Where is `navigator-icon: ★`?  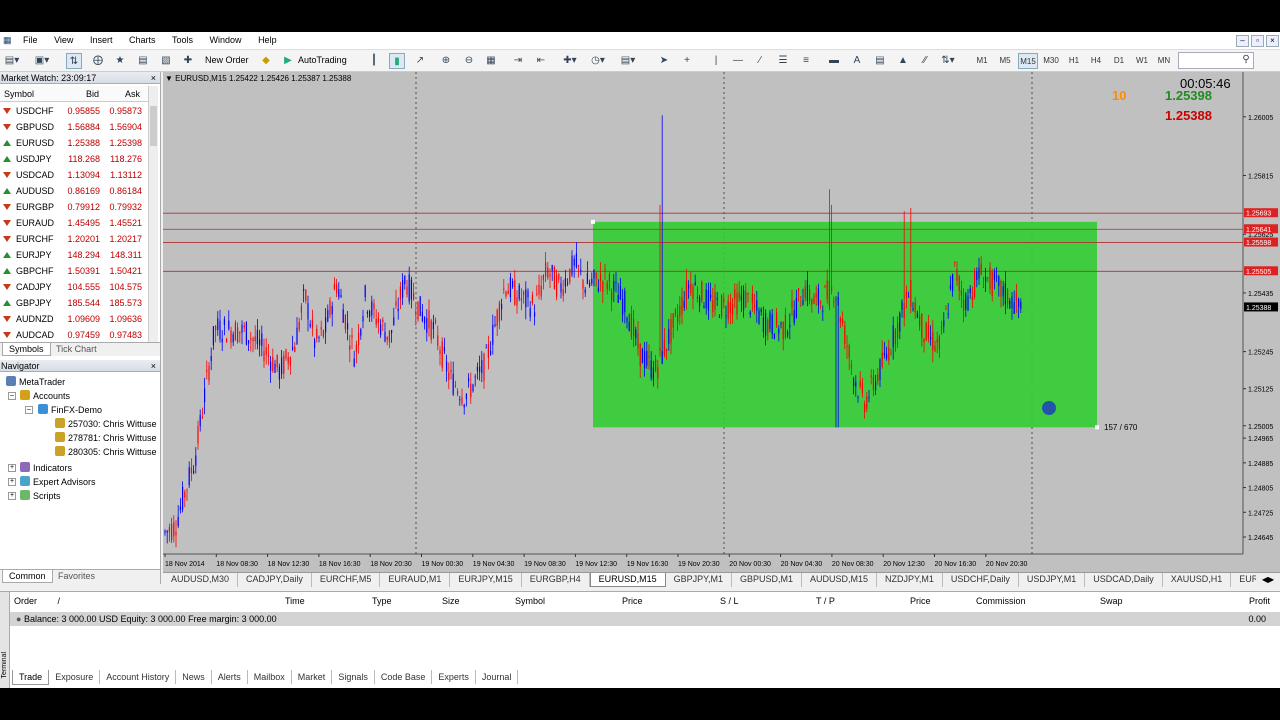
navigator-icon: ★ is located at coordinates (120, 61).